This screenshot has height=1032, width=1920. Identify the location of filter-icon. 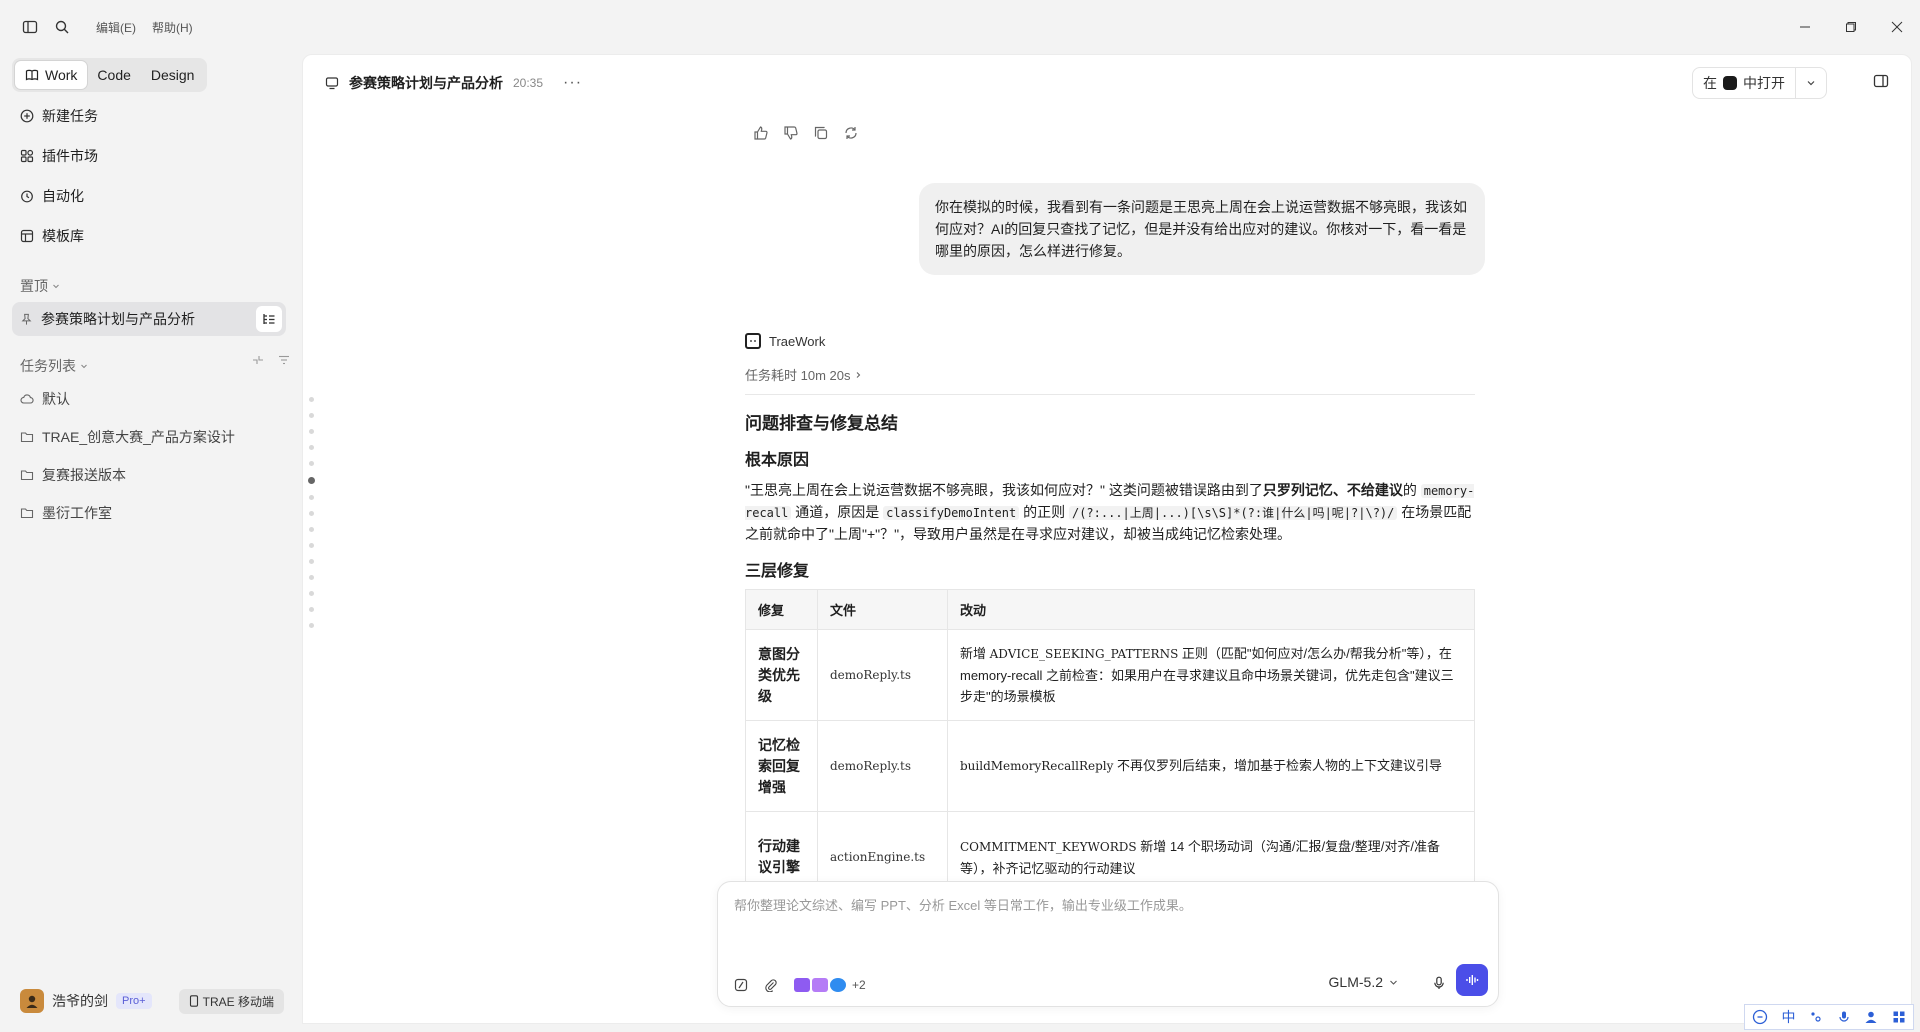
(284, 360).